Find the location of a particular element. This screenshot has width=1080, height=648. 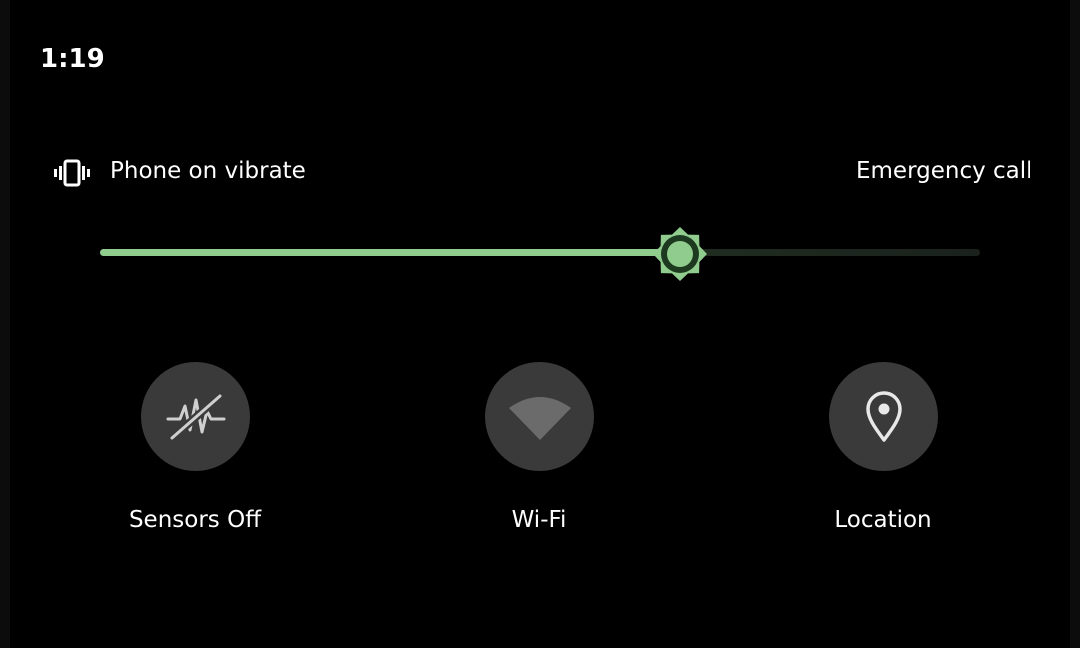

tile-location-label: Location is located at coordinates (883, 520).